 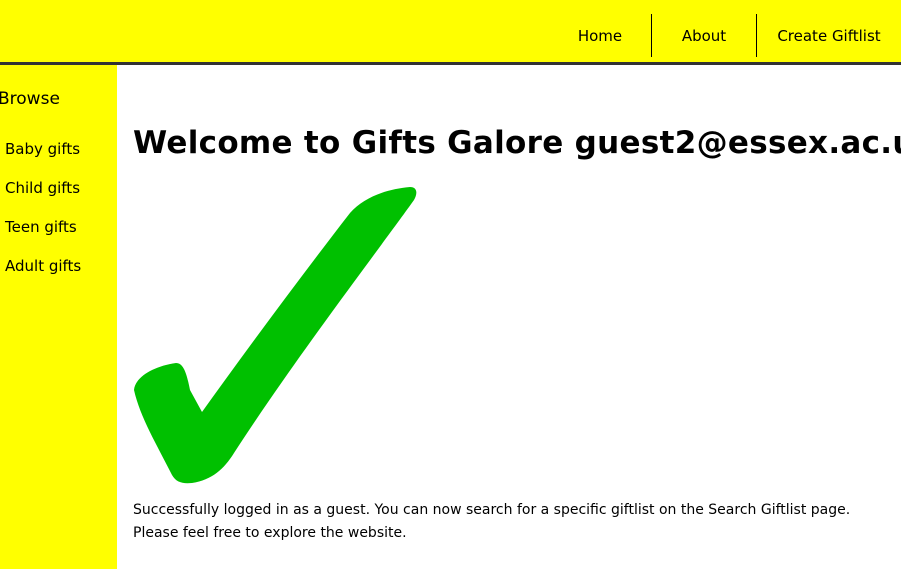 What do you see at coordinates (43, 276) in the screenshot?
I see `sidebar-item-adult-gifts: Adult gifts` at bounding box center [43, 276].